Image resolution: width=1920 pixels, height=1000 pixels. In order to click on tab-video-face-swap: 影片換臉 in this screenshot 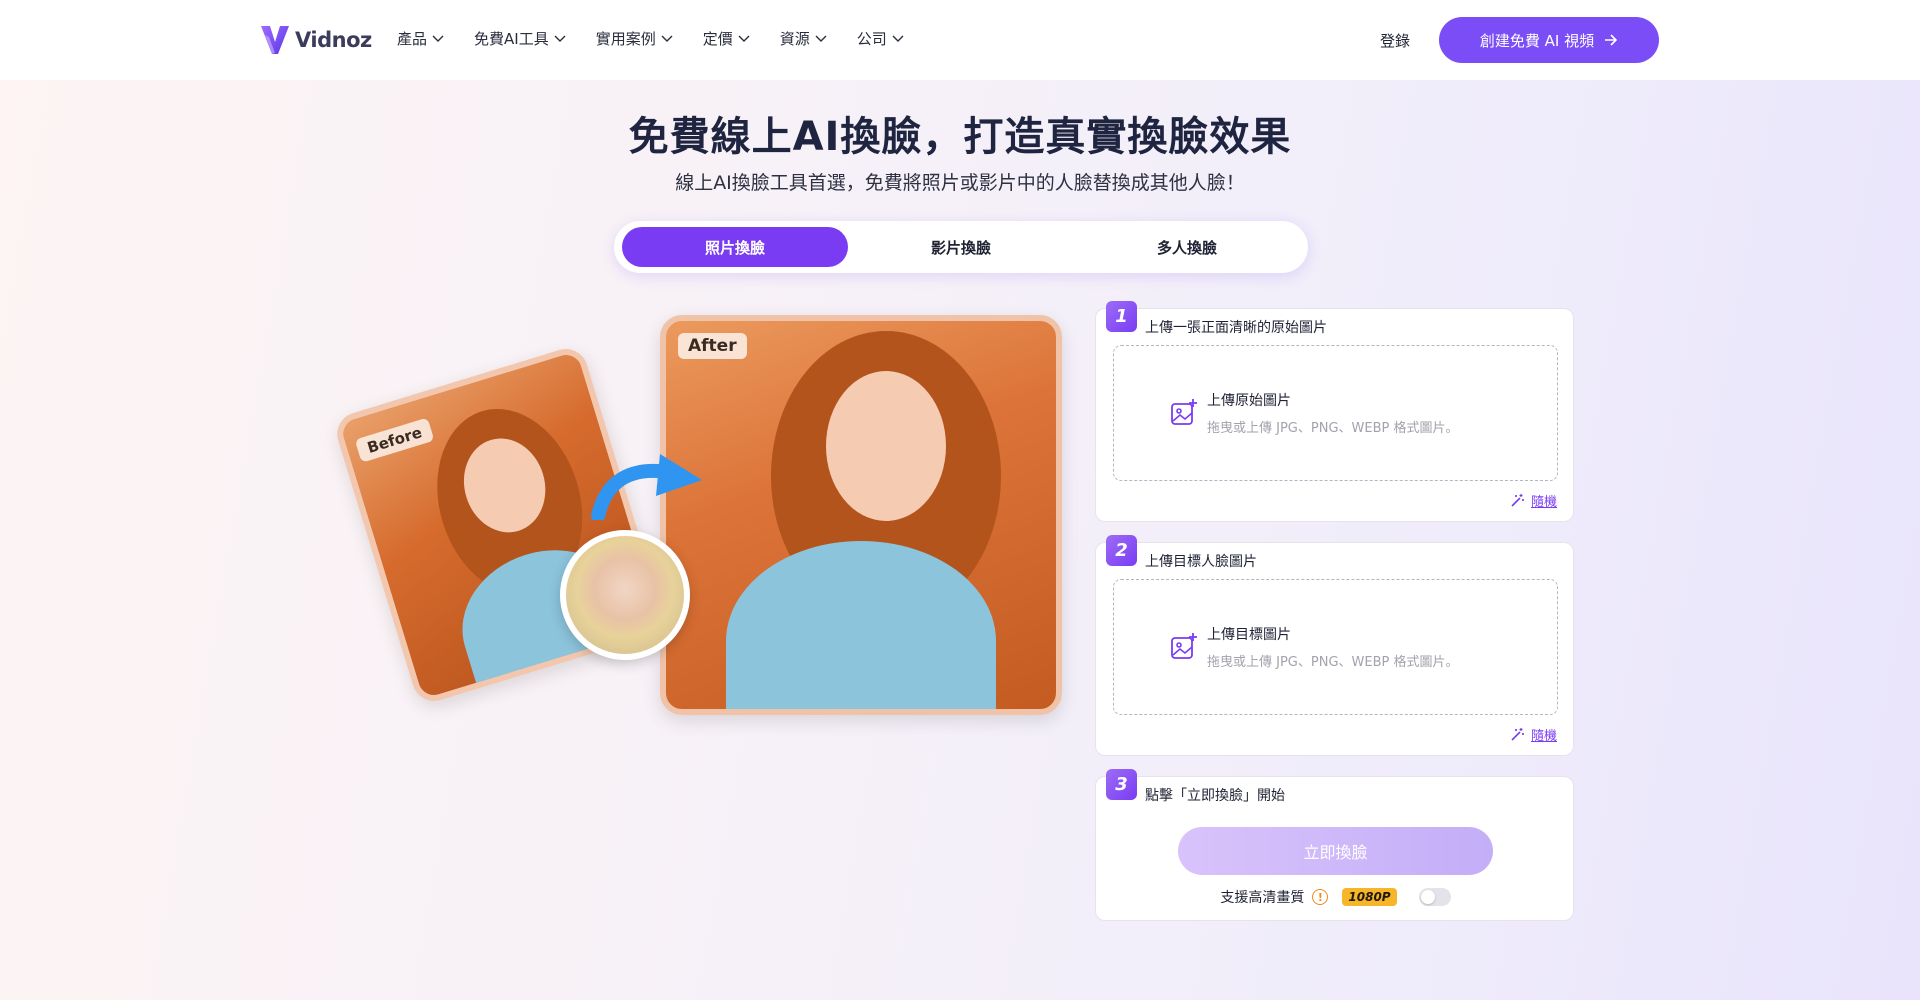, I will do `click(961, 247)`.